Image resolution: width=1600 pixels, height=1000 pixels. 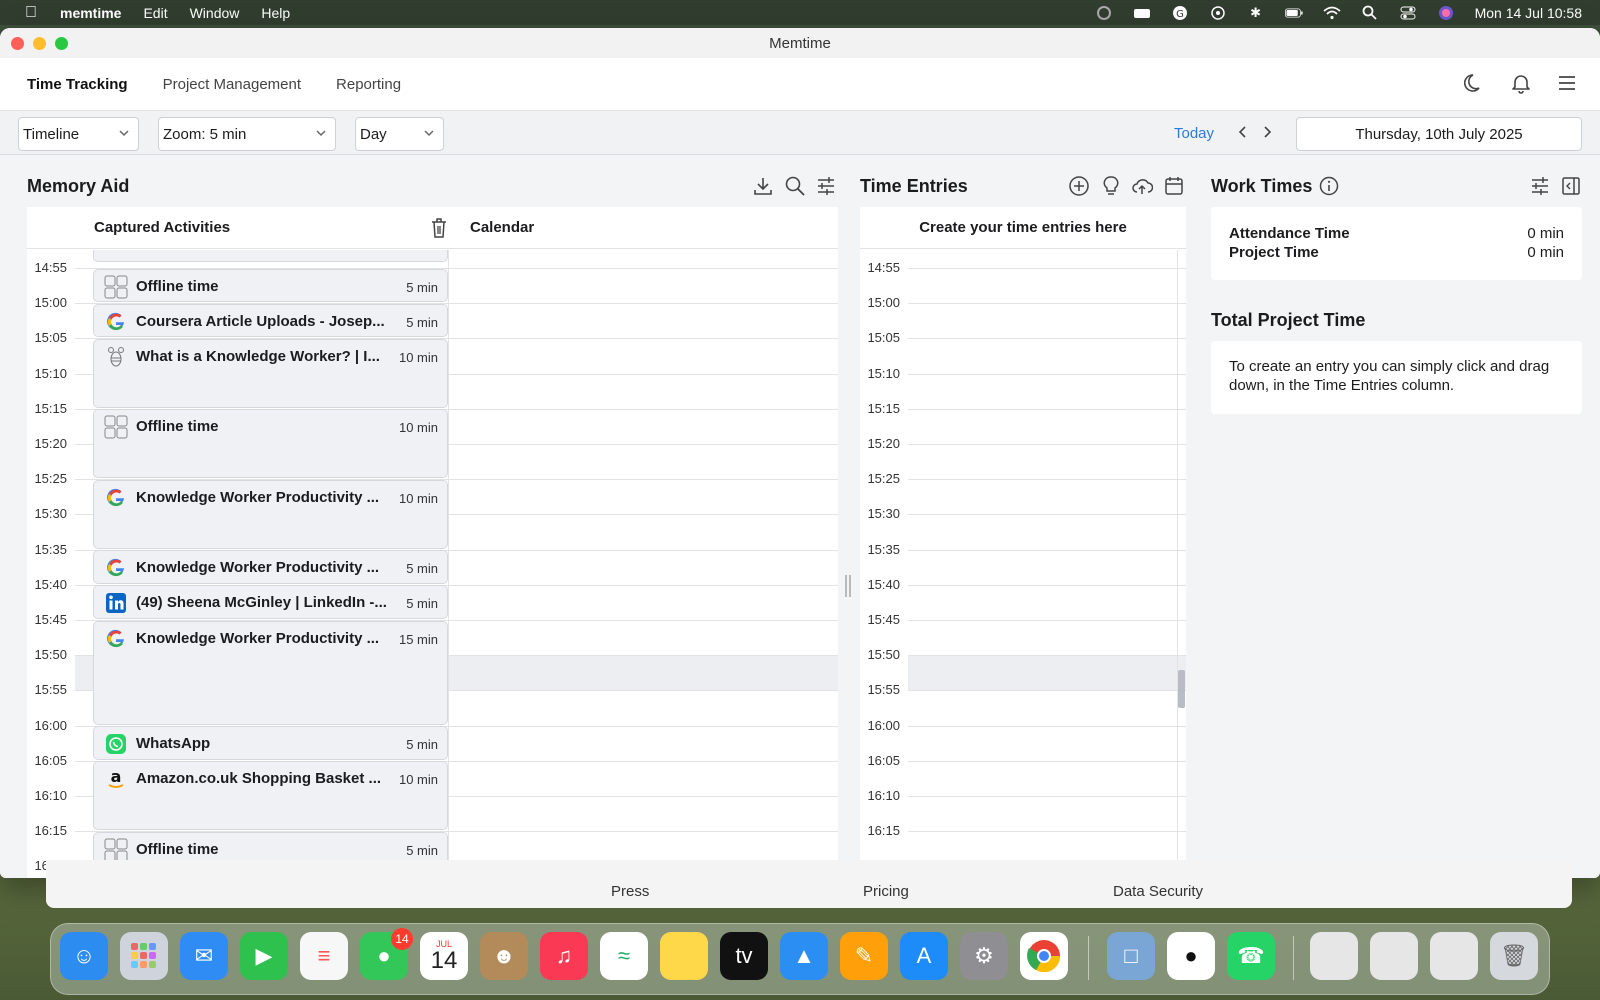 What do you see at coordinates (439, 228) in the screenshot?
I see `trash-icon` at bounding box center [439, 228].